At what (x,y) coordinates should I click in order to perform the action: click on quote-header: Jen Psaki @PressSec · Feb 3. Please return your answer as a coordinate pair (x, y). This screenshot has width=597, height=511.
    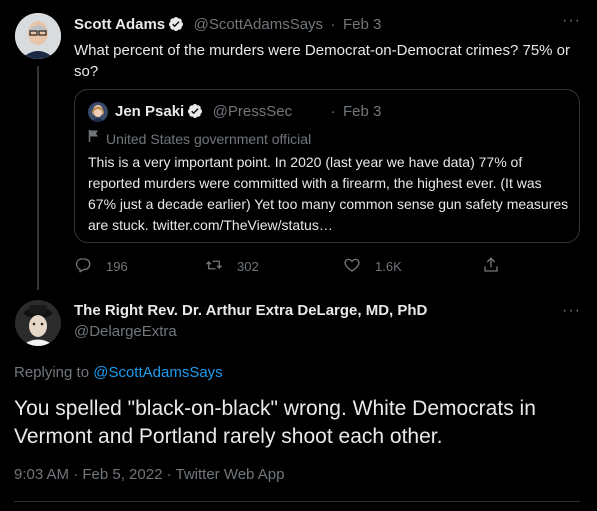
    Looking at the image, I should click on (248, 112).